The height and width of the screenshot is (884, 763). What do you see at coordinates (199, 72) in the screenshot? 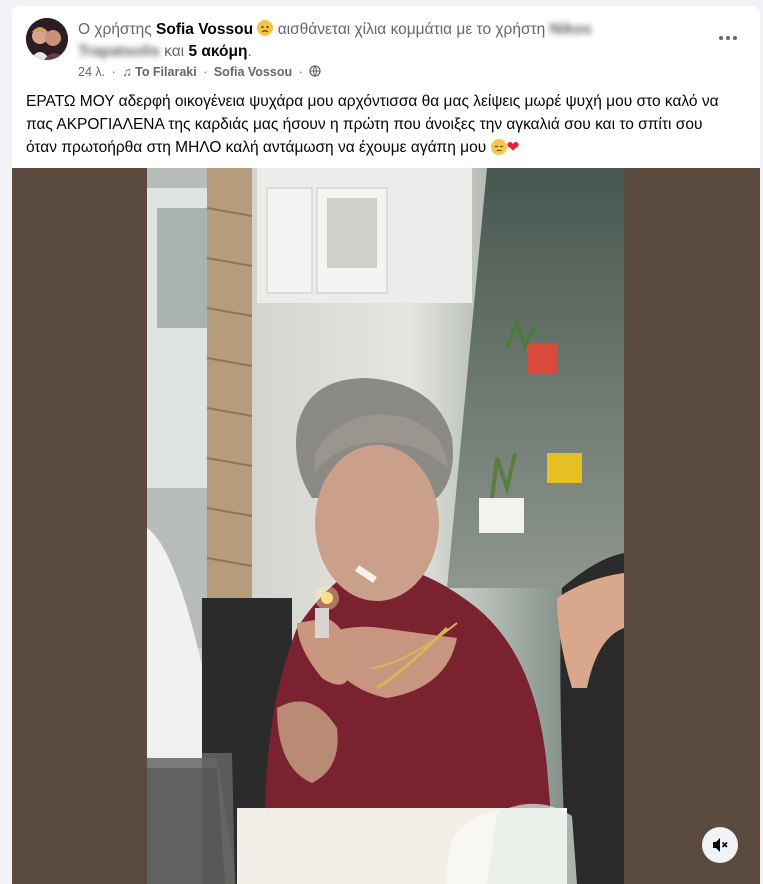
I see `post-meta: 24 λ. · ♫ To Filaraki · Sofia Vossou ·` at bounding box center [199, 72].